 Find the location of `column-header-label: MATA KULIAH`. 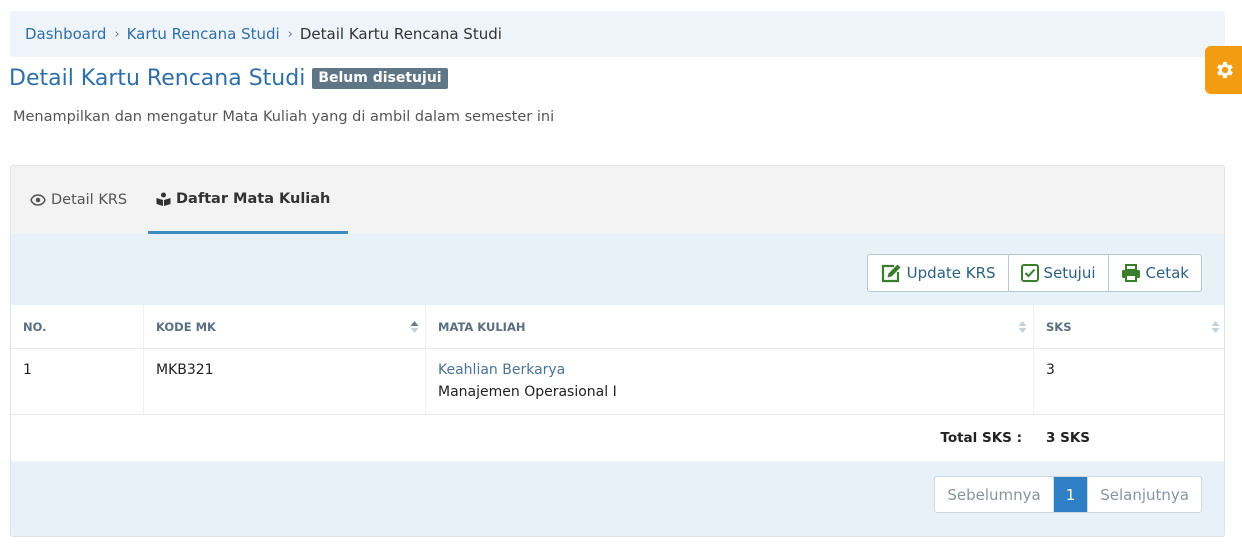

column-header-label: MATA KULIAH is located at coordinates (482, 326).